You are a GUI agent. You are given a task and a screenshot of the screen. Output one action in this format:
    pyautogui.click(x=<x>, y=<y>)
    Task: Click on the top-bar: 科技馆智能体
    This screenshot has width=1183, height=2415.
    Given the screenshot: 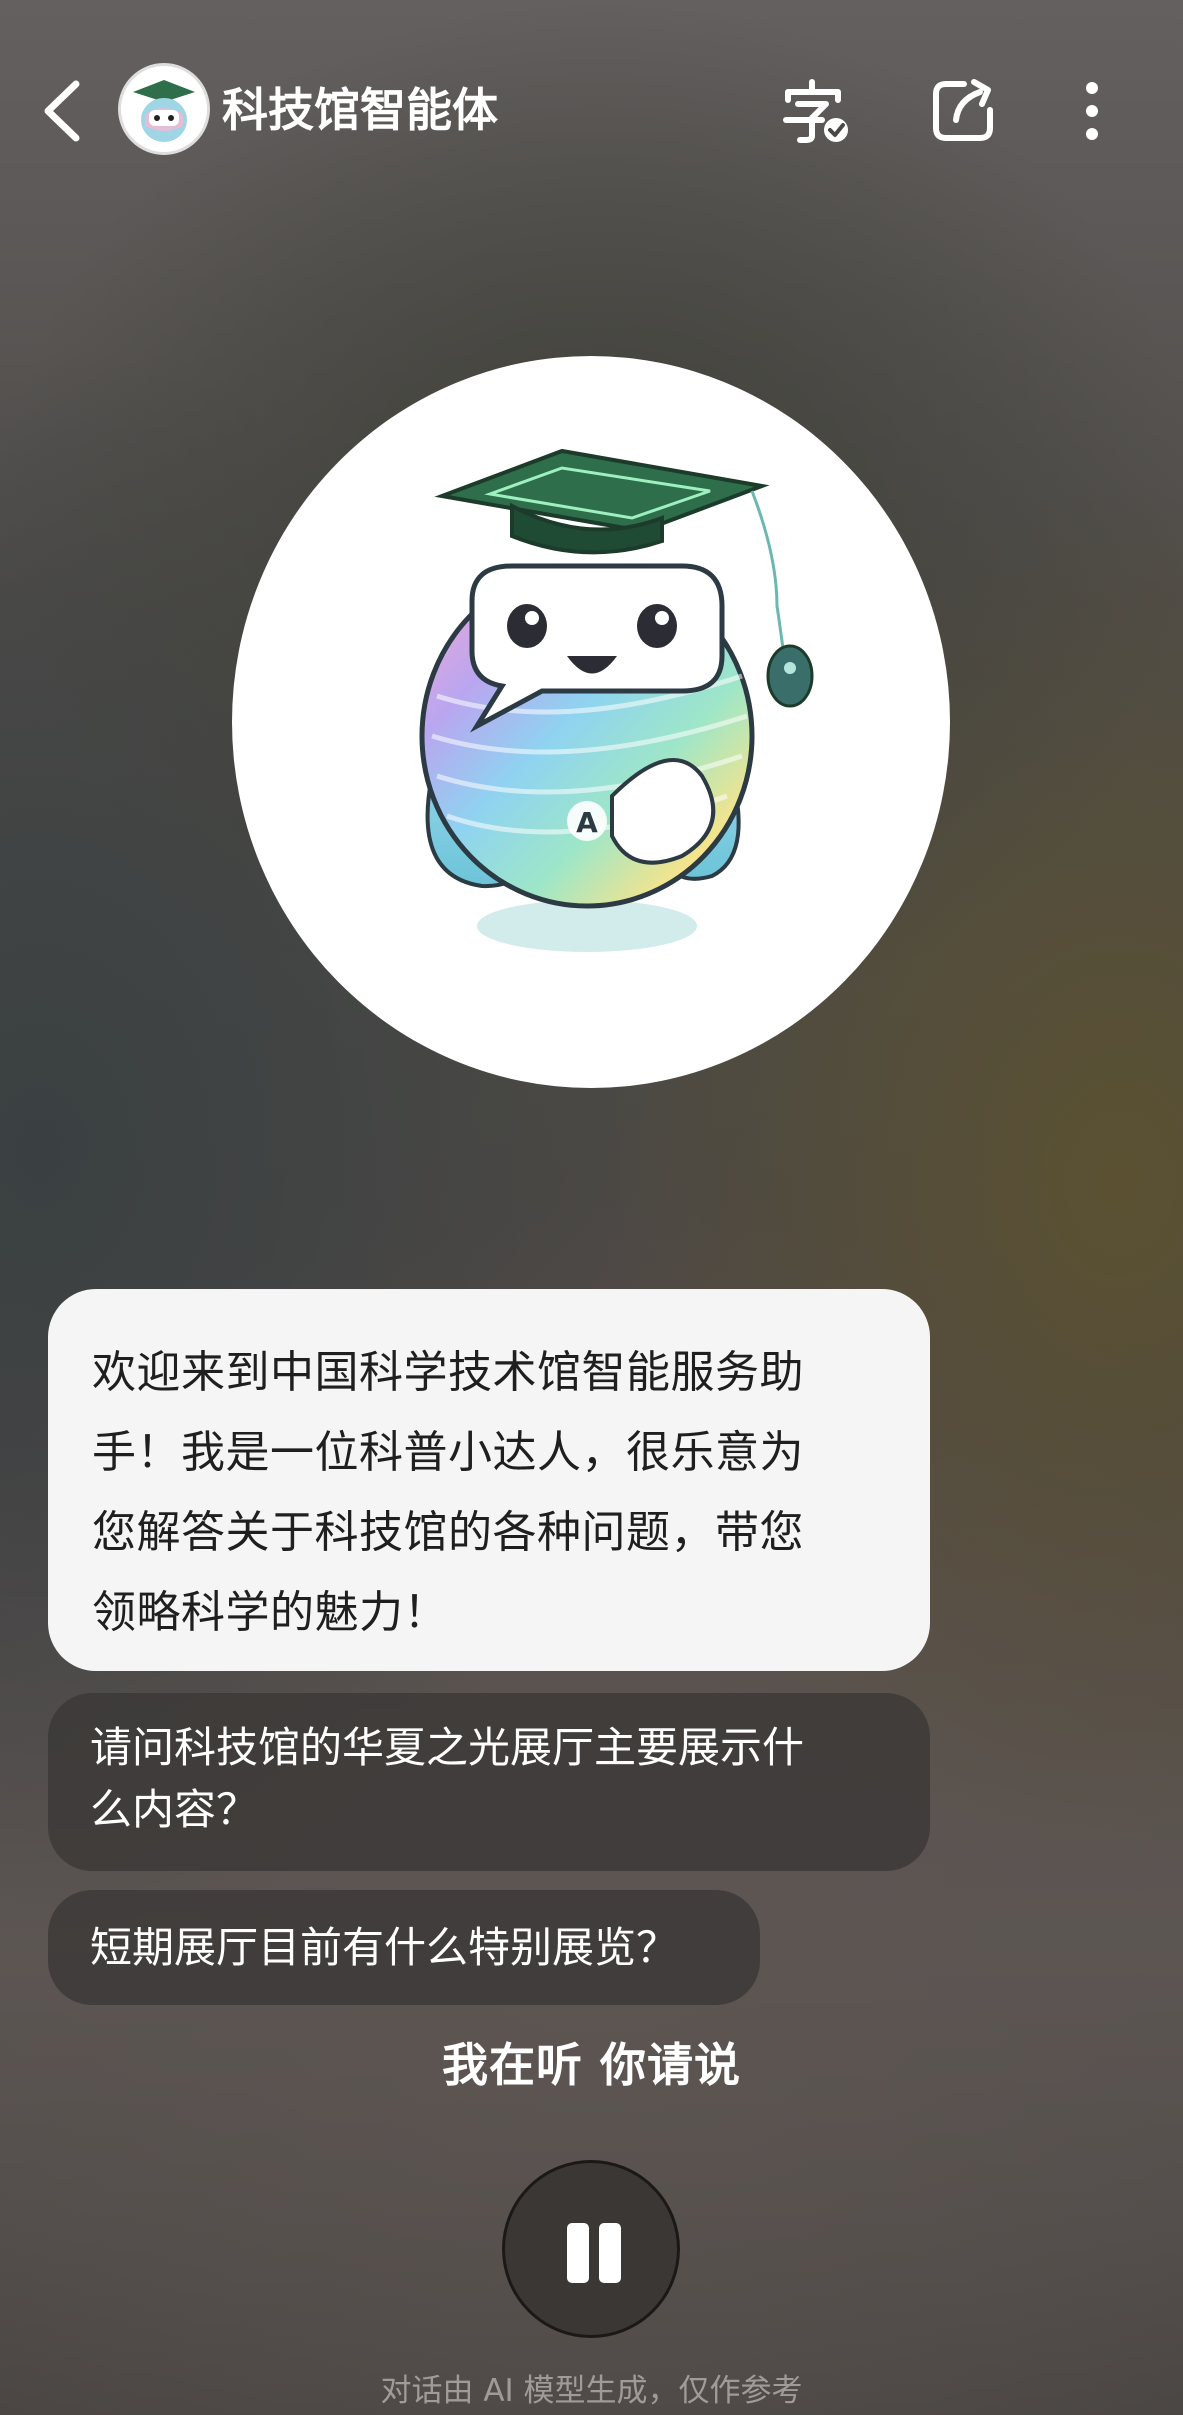 What is the action you would take?
    pyautogui.click(x=591, y=105)
    